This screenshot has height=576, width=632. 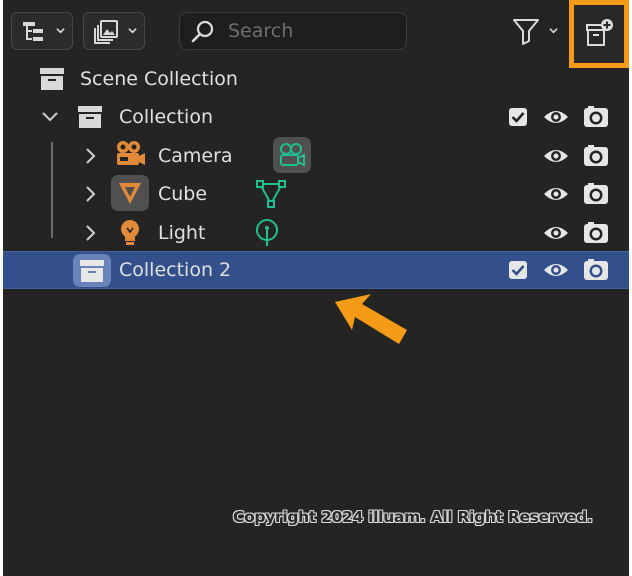 What do you see at coordinates (313, 31) in the screenshot?
I see `search-input` at bounding box center [313, 31].